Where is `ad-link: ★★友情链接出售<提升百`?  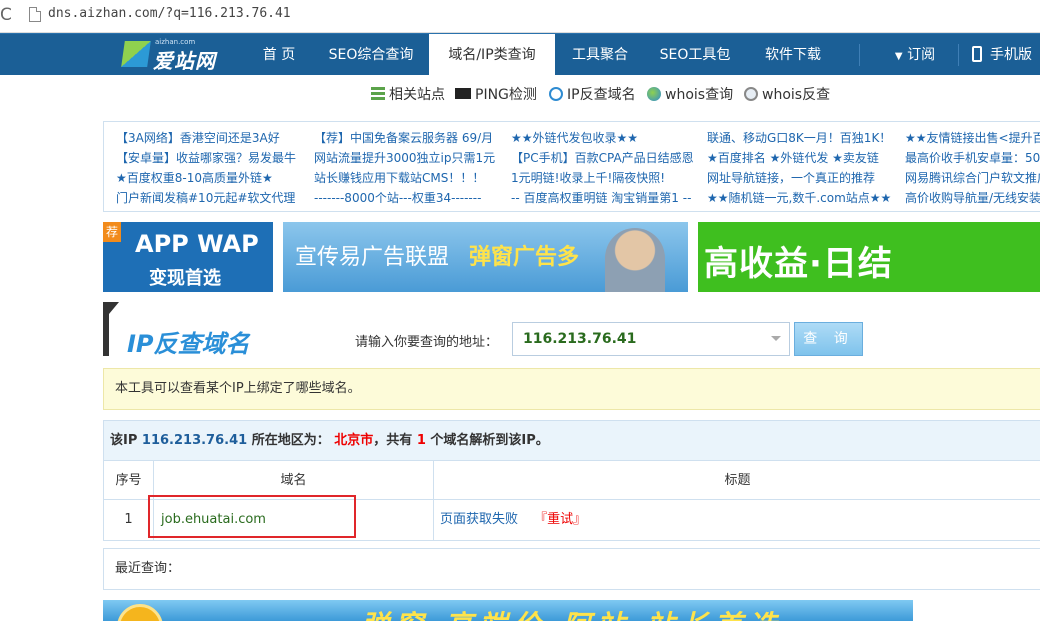 ad-link: ★★友情链接出售<提升百 is located at coordinates (972, 138).